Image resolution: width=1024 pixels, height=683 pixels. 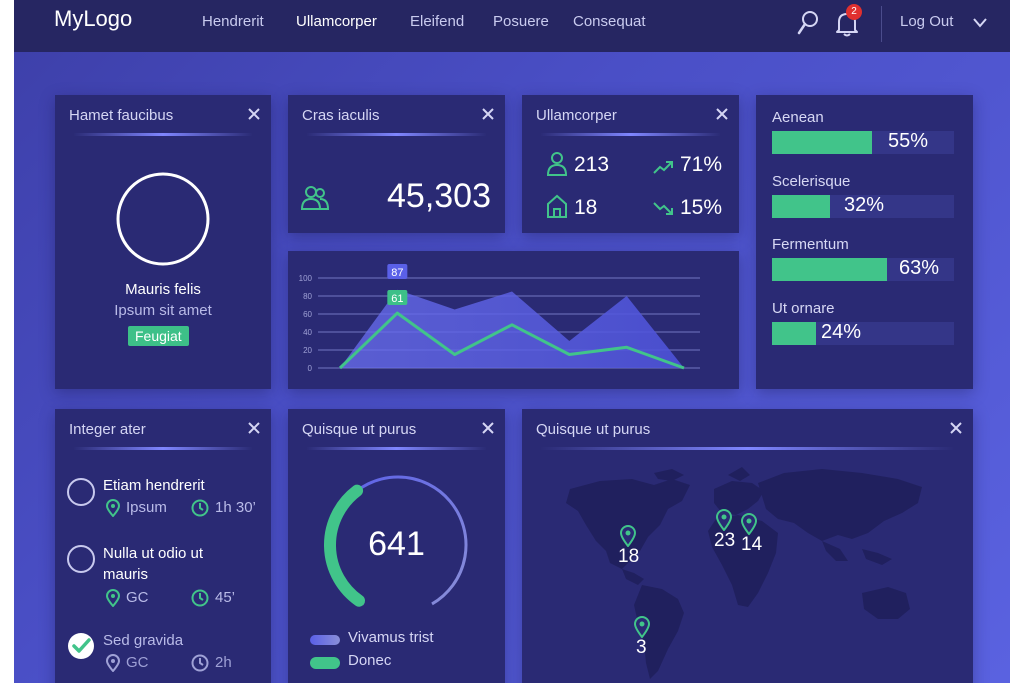 What do you see at coordinates (225, 597) in the screenshot?
I see `task-time: 45’` at bounding box center [225, 597].